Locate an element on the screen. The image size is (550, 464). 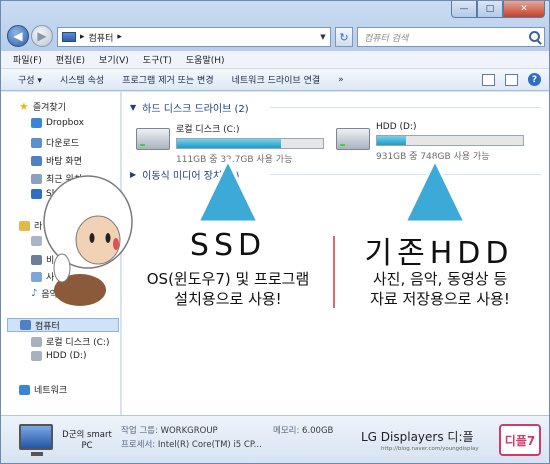
nav-label: Dropbox is located at coordinates (65, 123).